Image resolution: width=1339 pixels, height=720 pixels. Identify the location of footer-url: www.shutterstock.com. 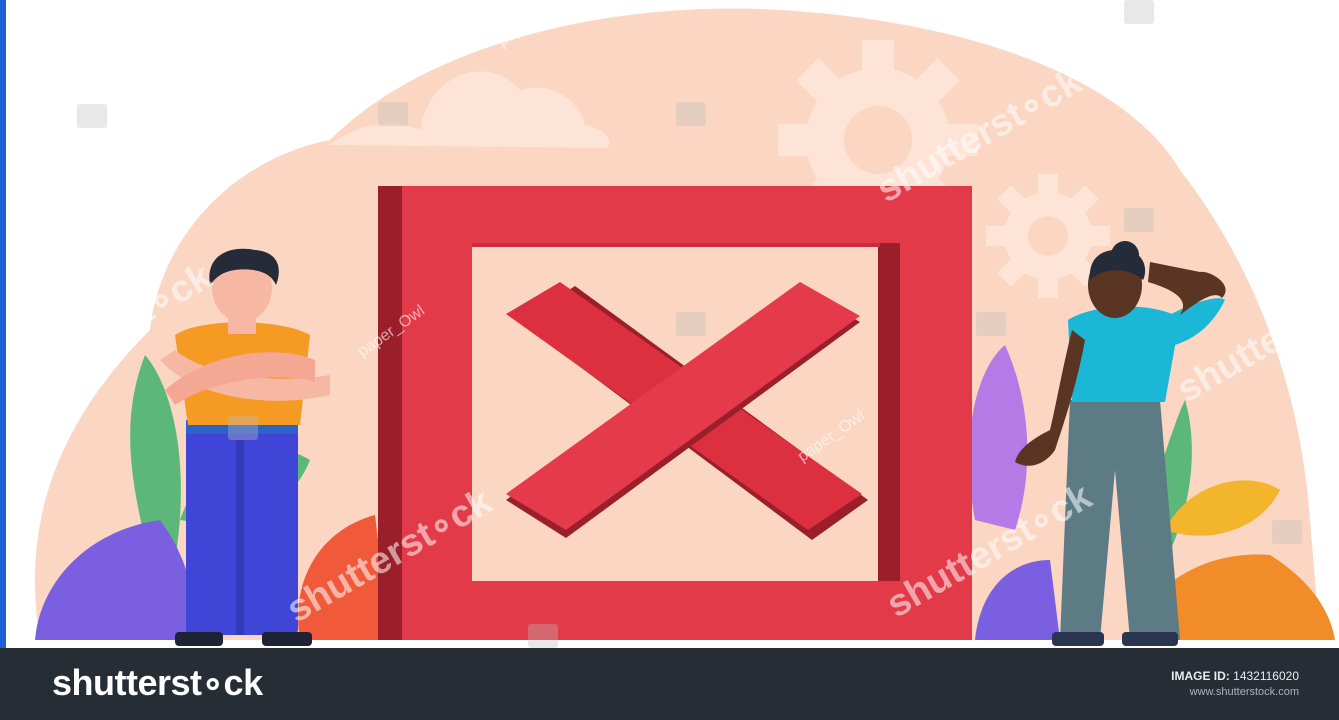
(1244, 692).